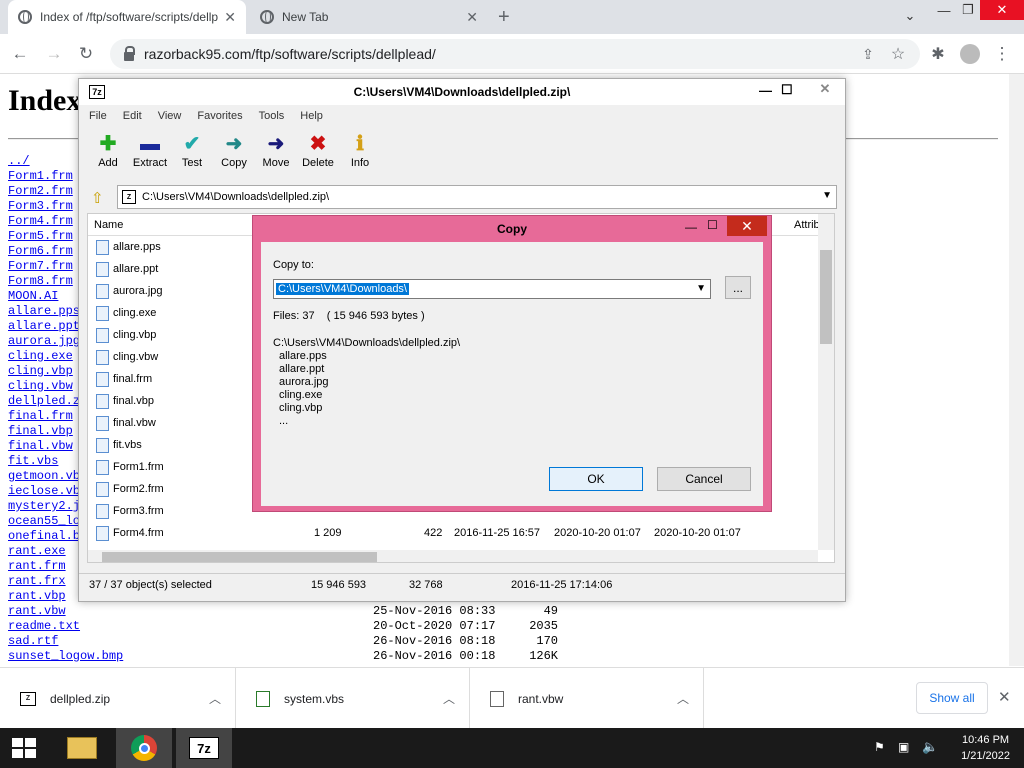  Describe the element at coordinates (938, 54) in the screenshot. I see `extensions-icon: ✱` at that location.